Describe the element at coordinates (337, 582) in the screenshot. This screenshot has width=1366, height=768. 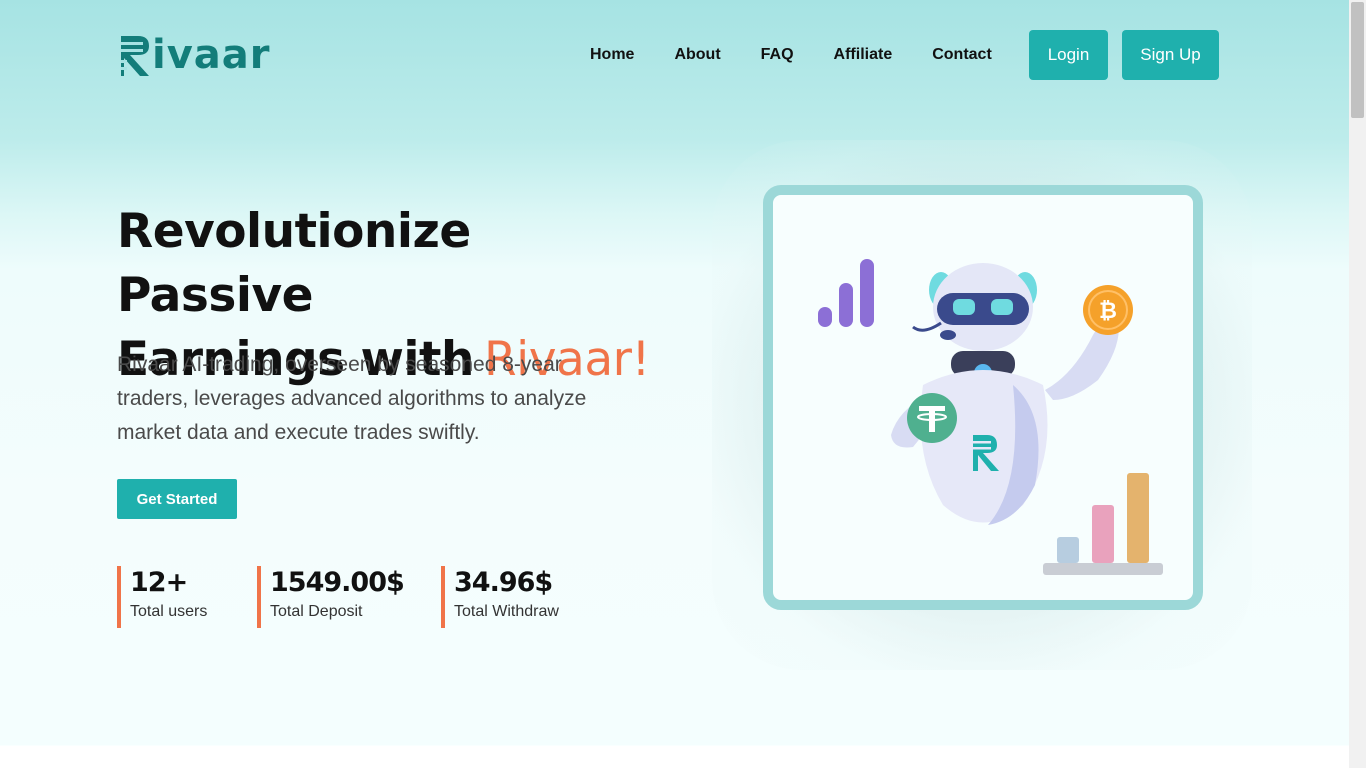
I see `stat-value: 1549.00$` at that location.